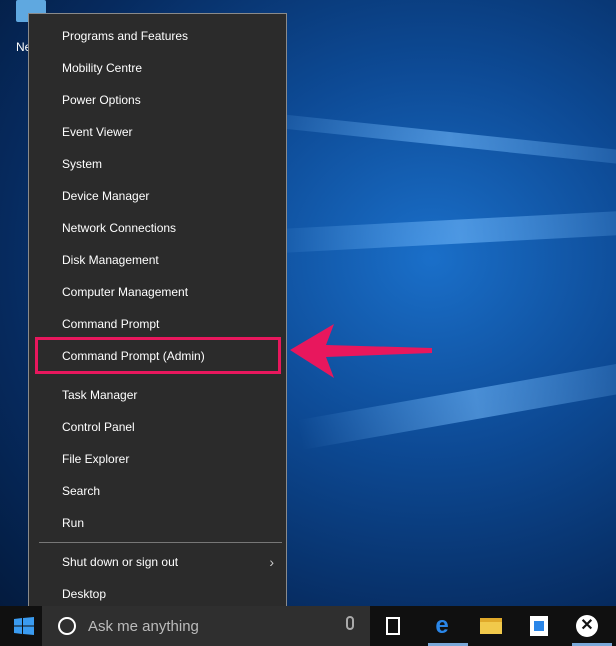  What do you see at coordinates (157, 260) in the screenshot?
I see `menu-item-disk-management: Disk Management` at bounding box center [157, 260].